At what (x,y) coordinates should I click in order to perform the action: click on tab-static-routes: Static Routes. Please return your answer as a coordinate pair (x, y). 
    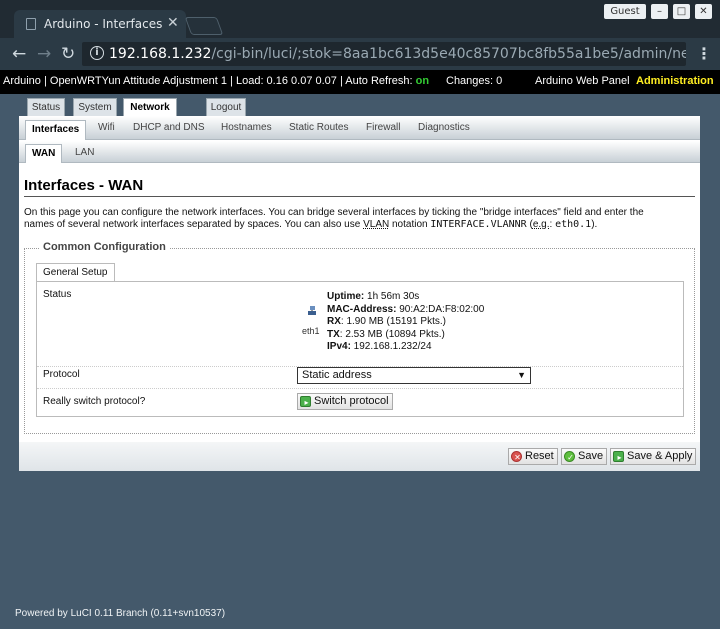
    Looking at the image, I should click on (318, 127).